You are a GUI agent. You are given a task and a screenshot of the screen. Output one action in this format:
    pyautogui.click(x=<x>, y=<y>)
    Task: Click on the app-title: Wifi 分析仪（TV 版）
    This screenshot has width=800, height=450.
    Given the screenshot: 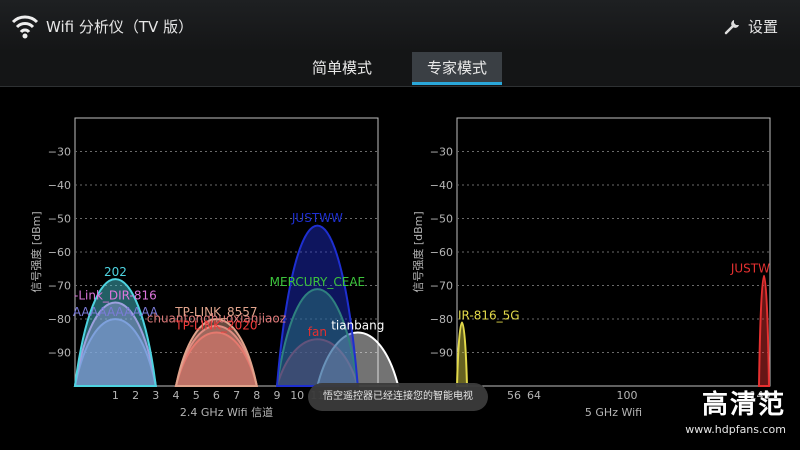 What is the action you would take?
    pyautogui.click(x=120, y=27)
    